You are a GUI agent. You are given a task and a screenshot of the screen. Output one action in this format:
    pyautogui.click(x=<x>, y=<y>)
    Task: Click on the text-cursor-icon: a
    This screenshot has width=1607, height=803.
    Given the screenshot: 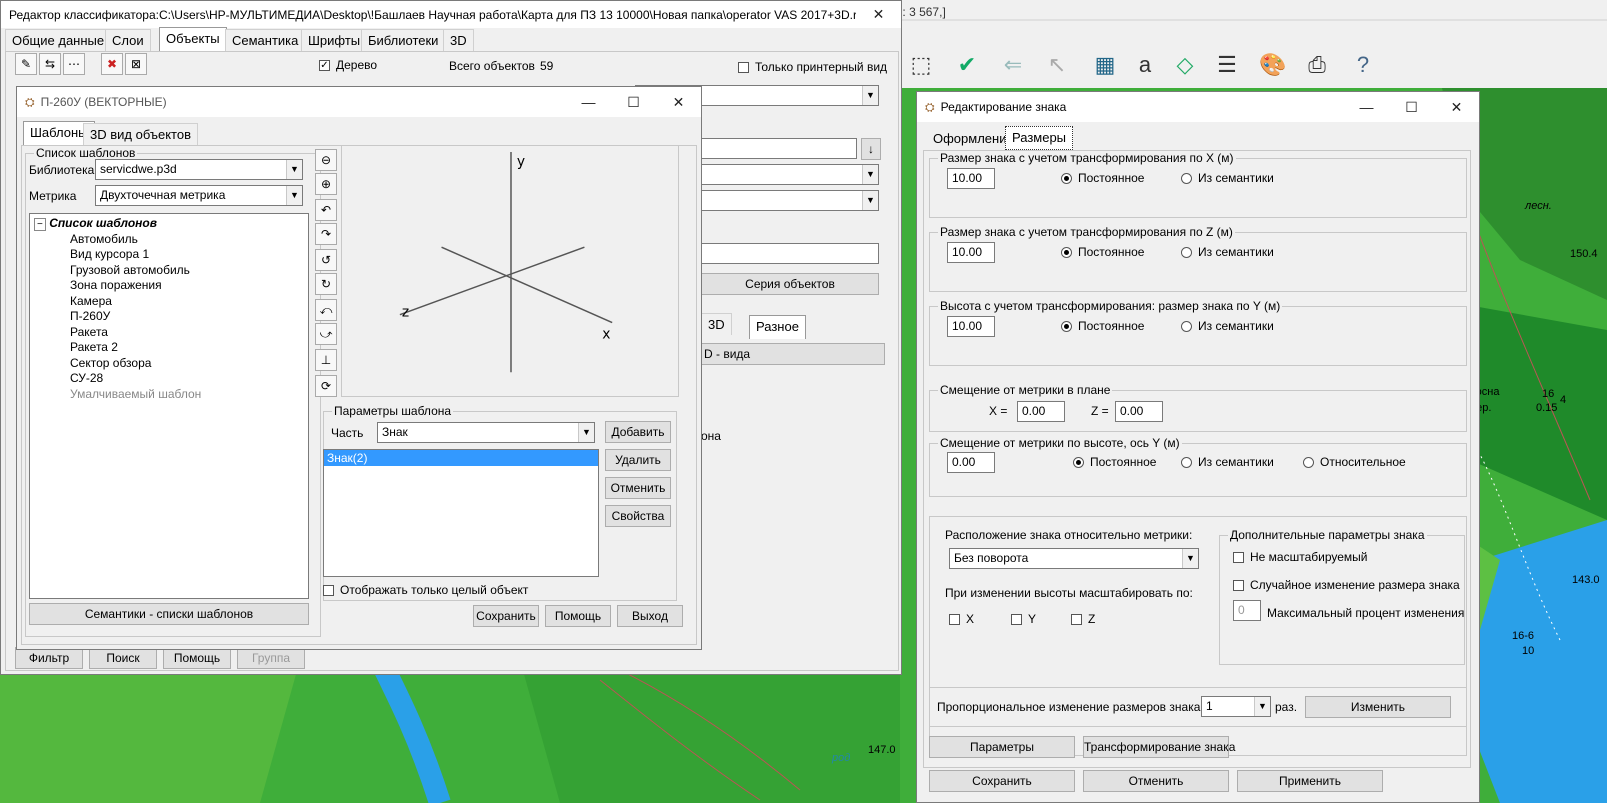 What is the action you would take?
    pyautogui.click(x=1145, y=65)
    